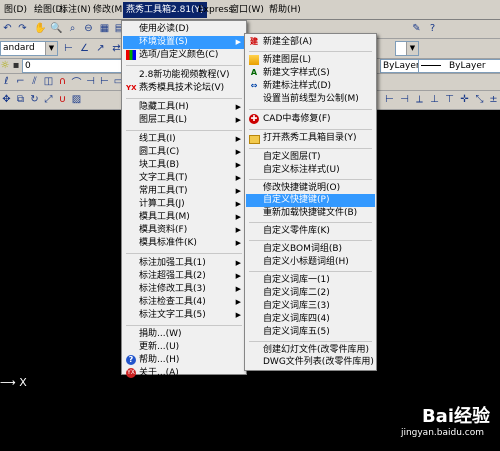 The image size is (500, 451). Describe the element at coordinates (76, 99) in the screenshot. I see `hatch-icon: ▨` at that location.